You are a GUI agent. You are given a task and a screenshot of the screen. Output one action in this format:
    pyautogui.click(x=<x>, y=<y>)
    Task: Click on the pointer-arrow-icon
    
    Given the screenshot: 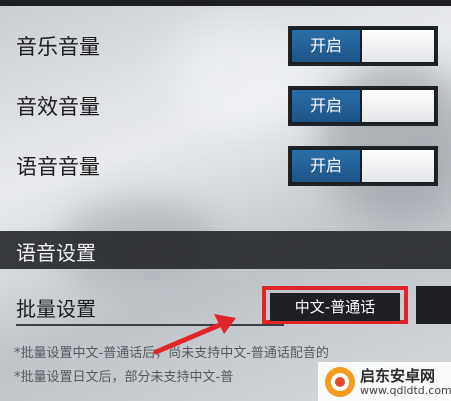 What is the action you would take?
    pyautogui.click(x=194, y=334)
    